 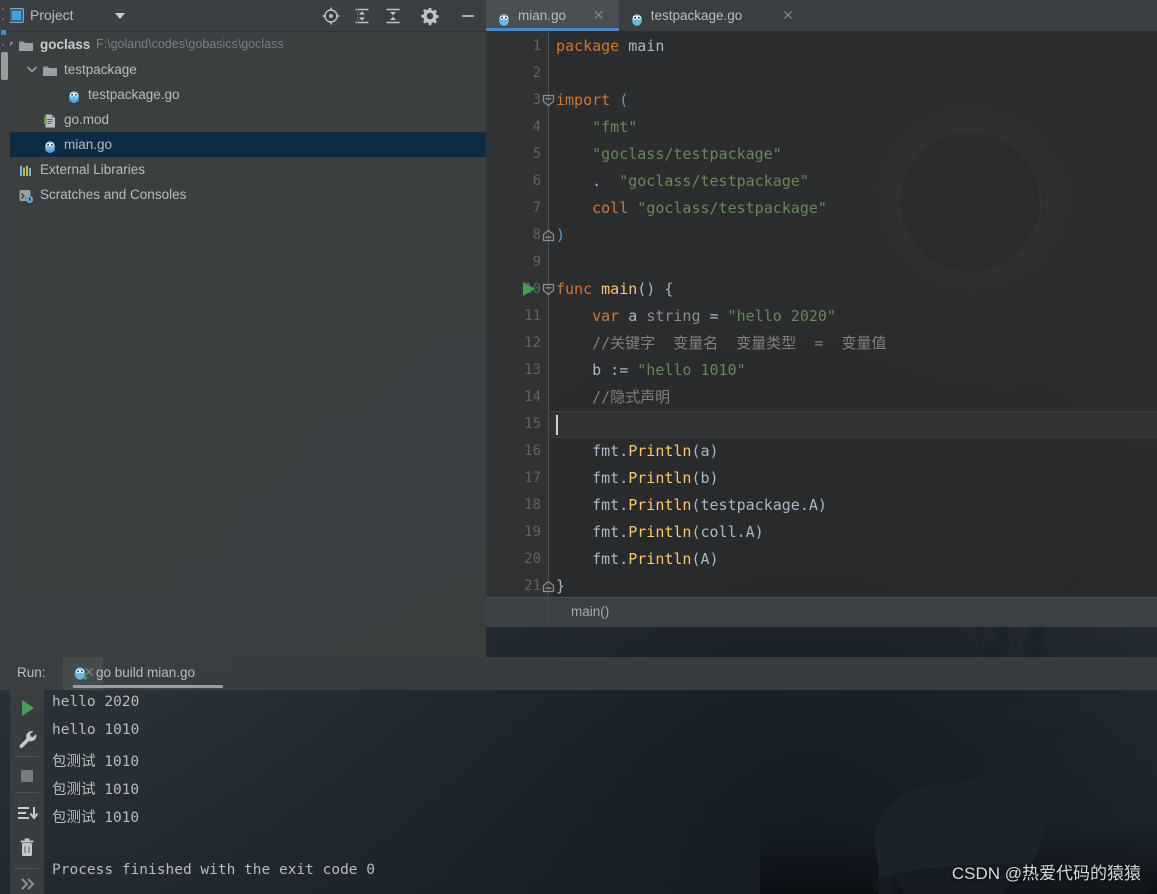 What do you see at coordinates (713, 15) in the screenshot?
I see `editor-tab-testpackage-go: testpackage.go ✕` at bounding box center [713, 15].